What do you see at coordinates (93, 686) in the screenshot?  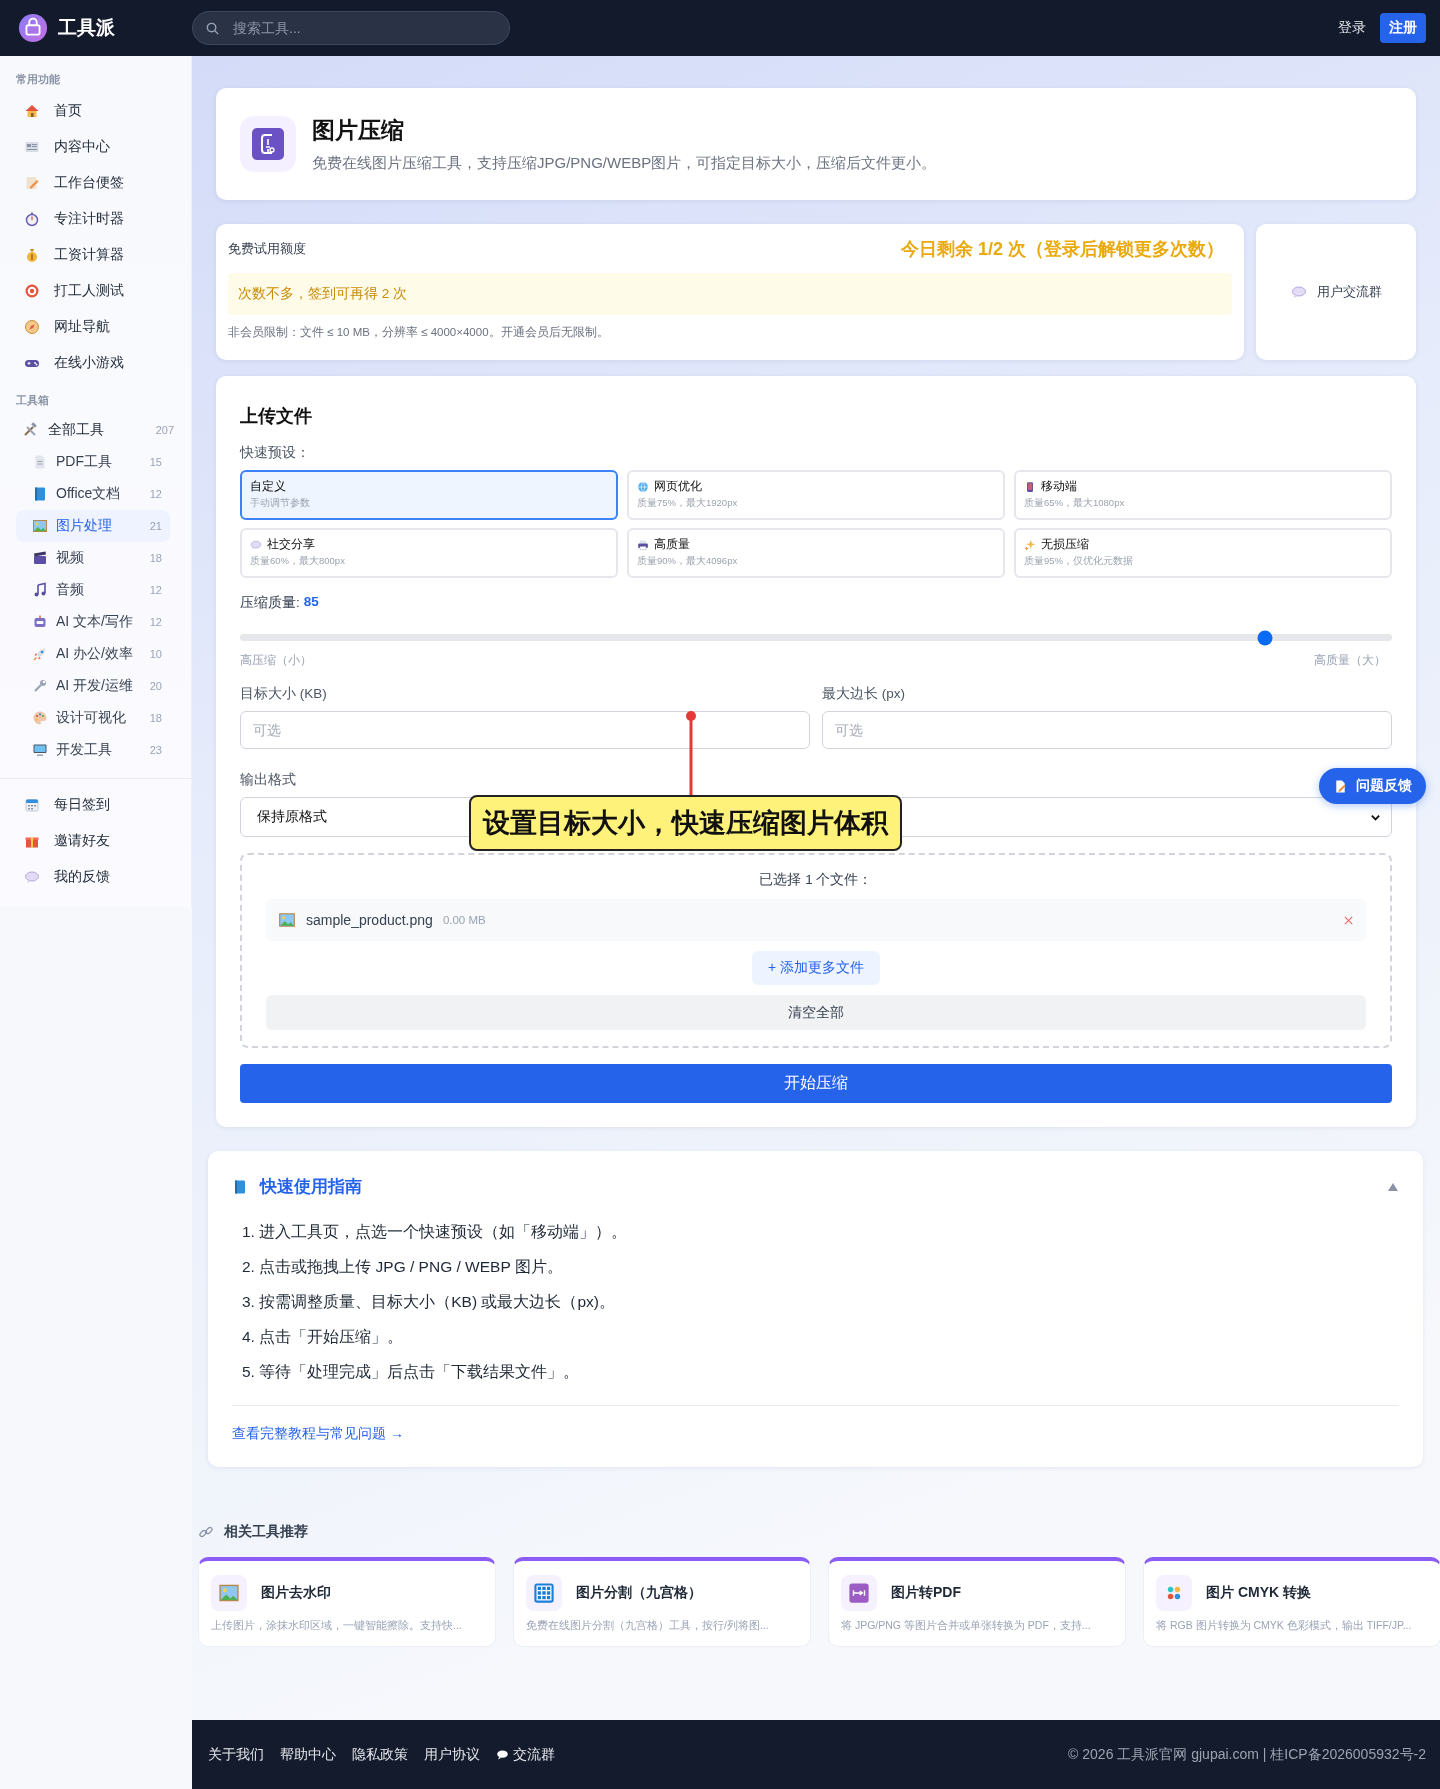 I see `sidebar-item: AI 开发/运维 20` at bounding box center [93, 686].